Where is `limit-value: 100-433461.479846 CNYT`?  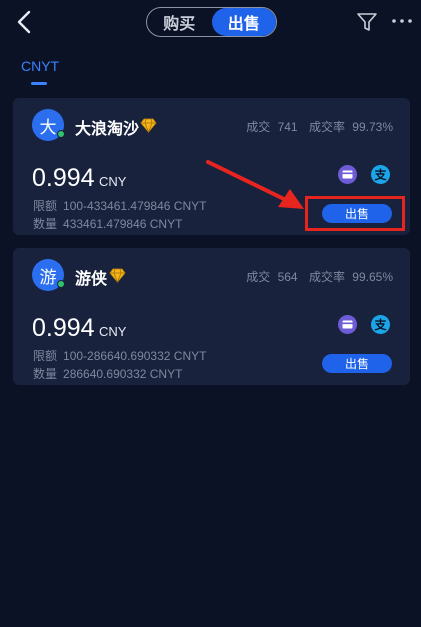
limit-value: 100-433461.479846 CNYT is located at coordinates (135, 206).